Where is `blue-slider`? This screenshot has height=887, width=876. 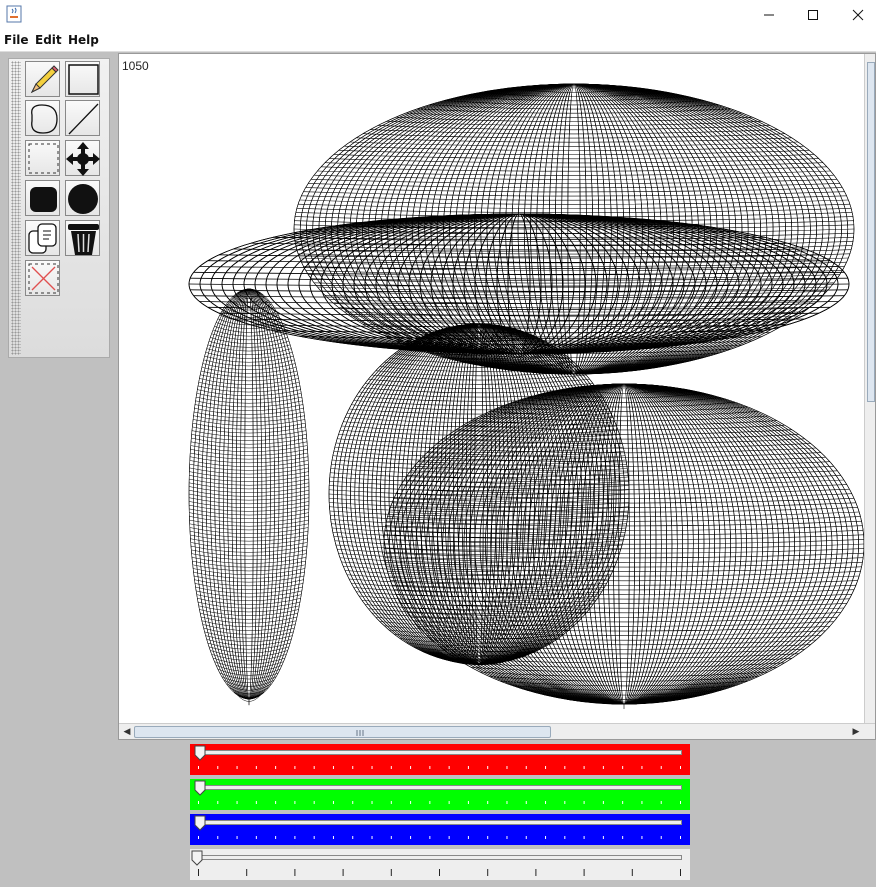
blue-slider is located at coordinates (440, 829).